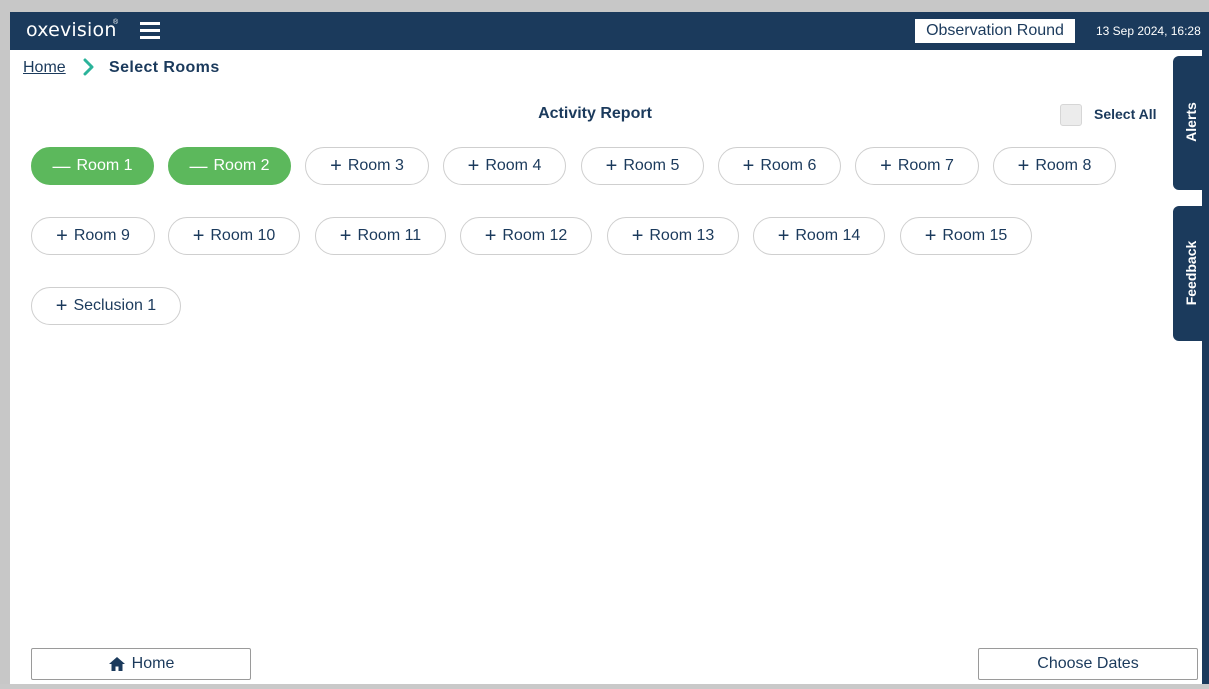  What do you see at coordinates (1148, 31) in the screenshot?
I see `current-datetime: 13 Sep 2024, 16:28` at bounding box center [1148, 31].